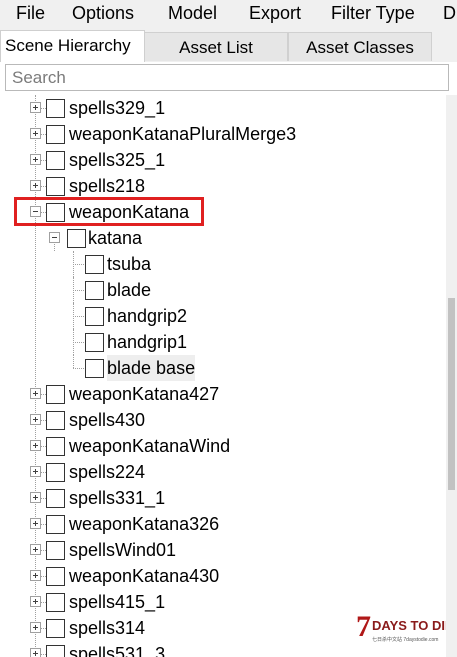 The width and height of the screenshot is (457, 657). I want to click on tree-row: weaponKatana427, so click(223, 394).